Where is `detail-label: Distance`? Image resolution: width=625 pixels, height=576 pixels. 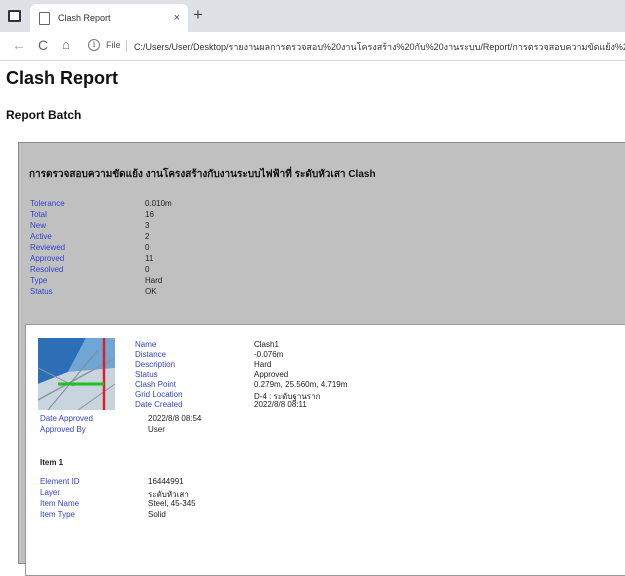 detail-label: Distance is located at coordinates (151, 354).